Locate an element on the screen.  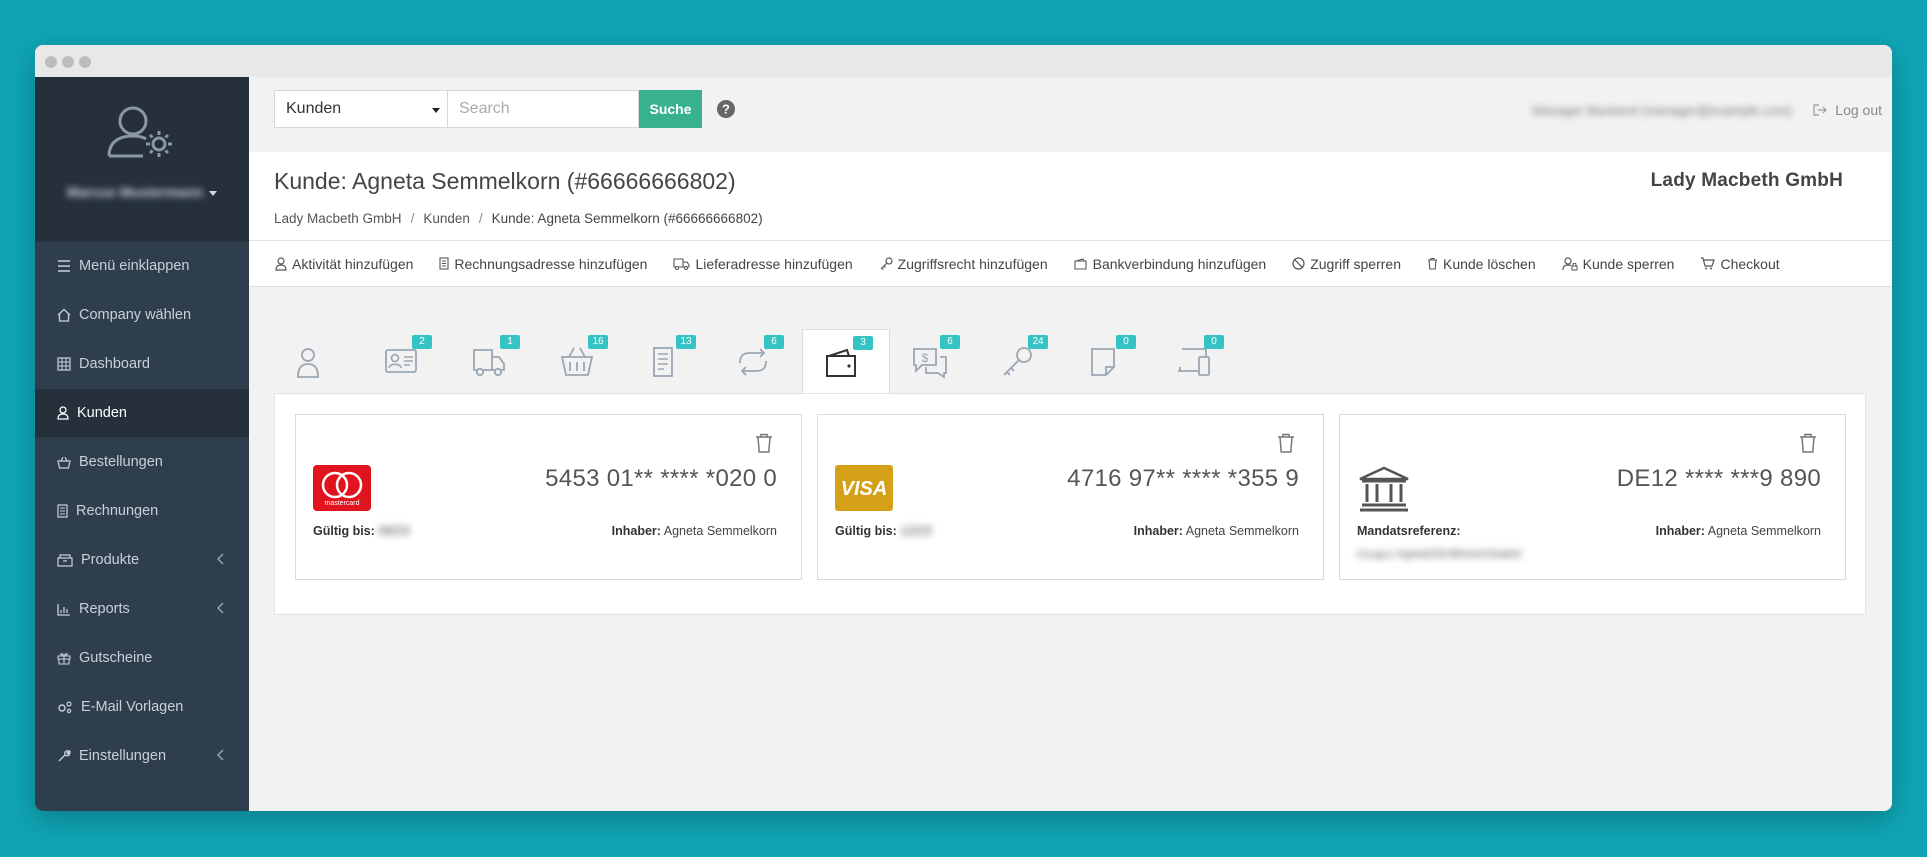
add-bank-account-button: Bankverbindung hinzufügen is located at coordinates (1170, 264).